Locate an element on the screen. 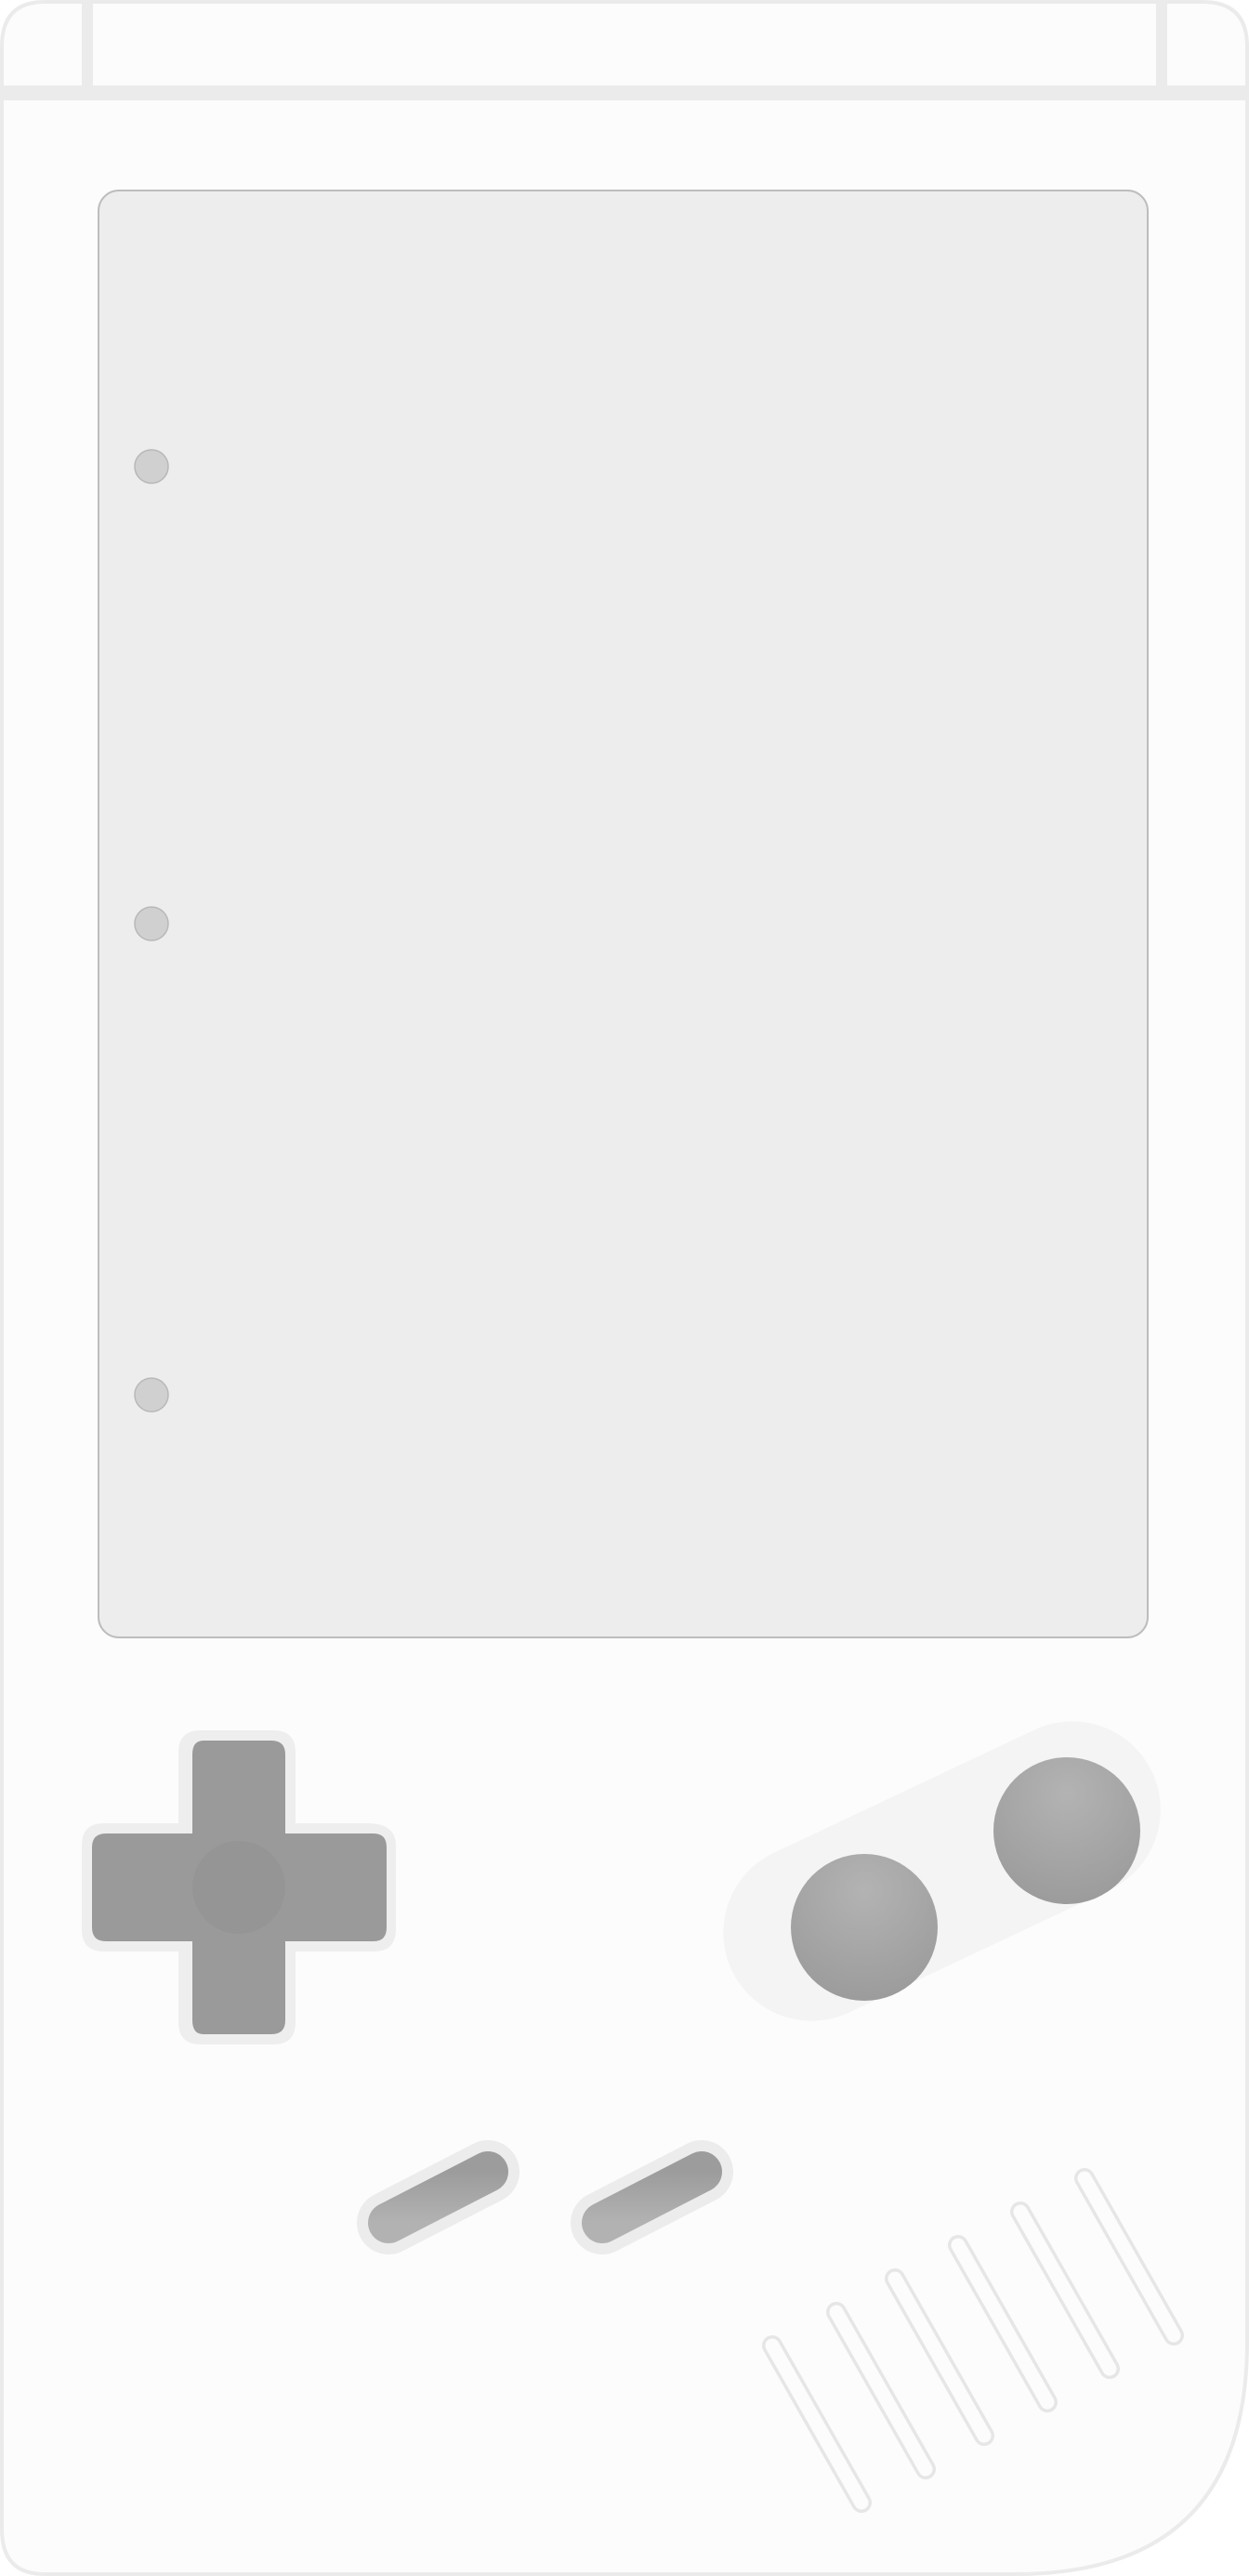 The height and width of the screenshot is (2576, 1249). top-bar-left-divider is located at coordinates (87, 45).